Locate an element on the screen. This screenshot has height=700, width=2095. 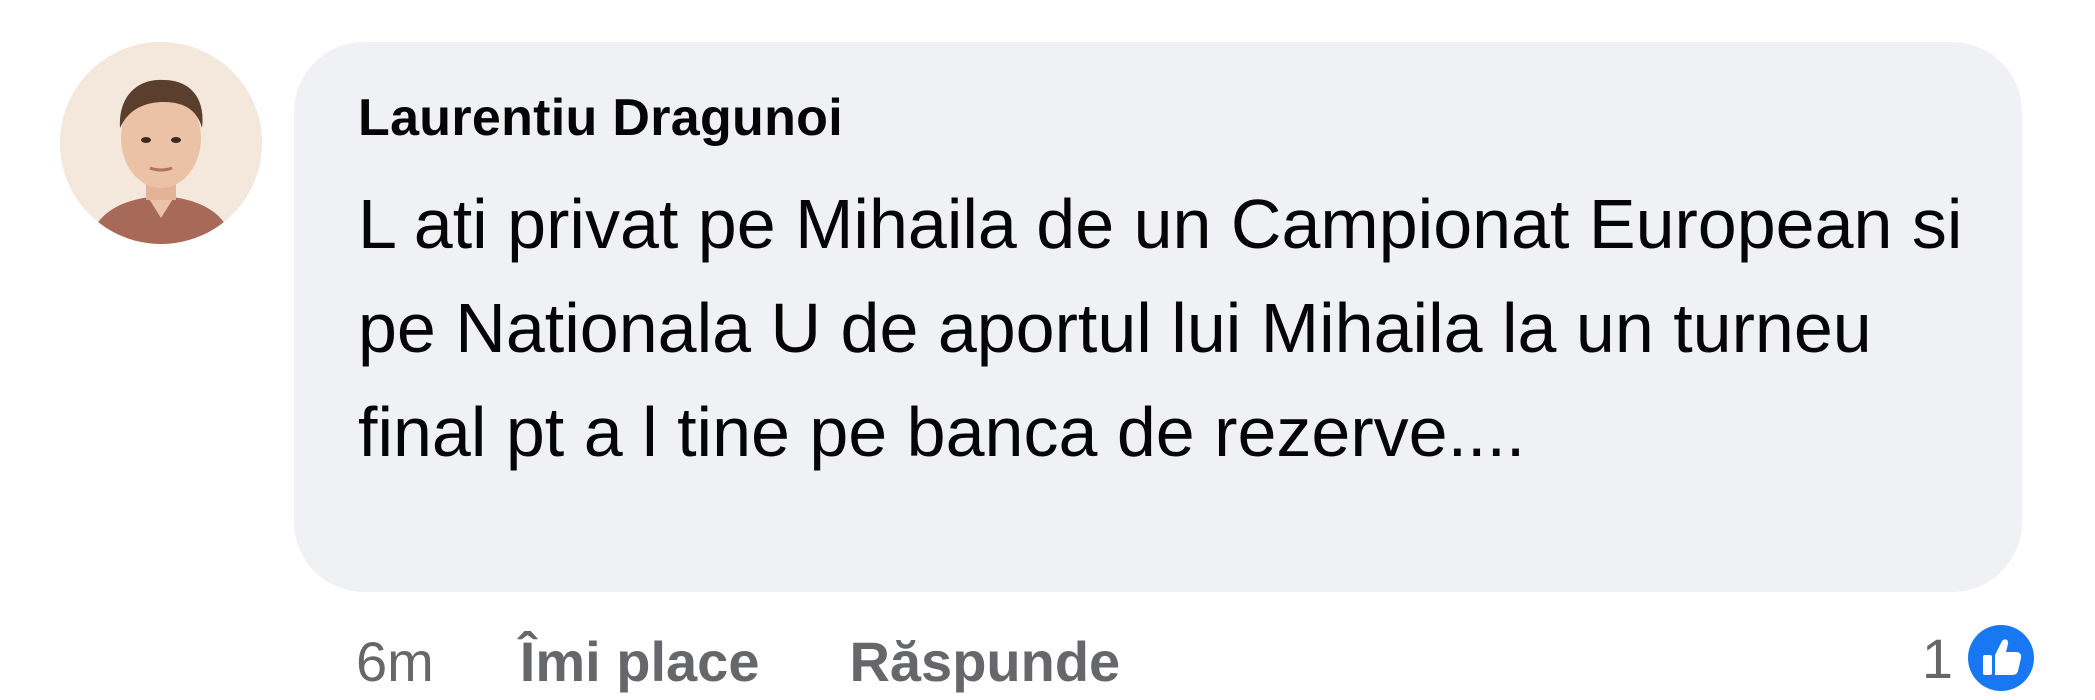
like-button: Îmi place is located at coordinates (640, 661).